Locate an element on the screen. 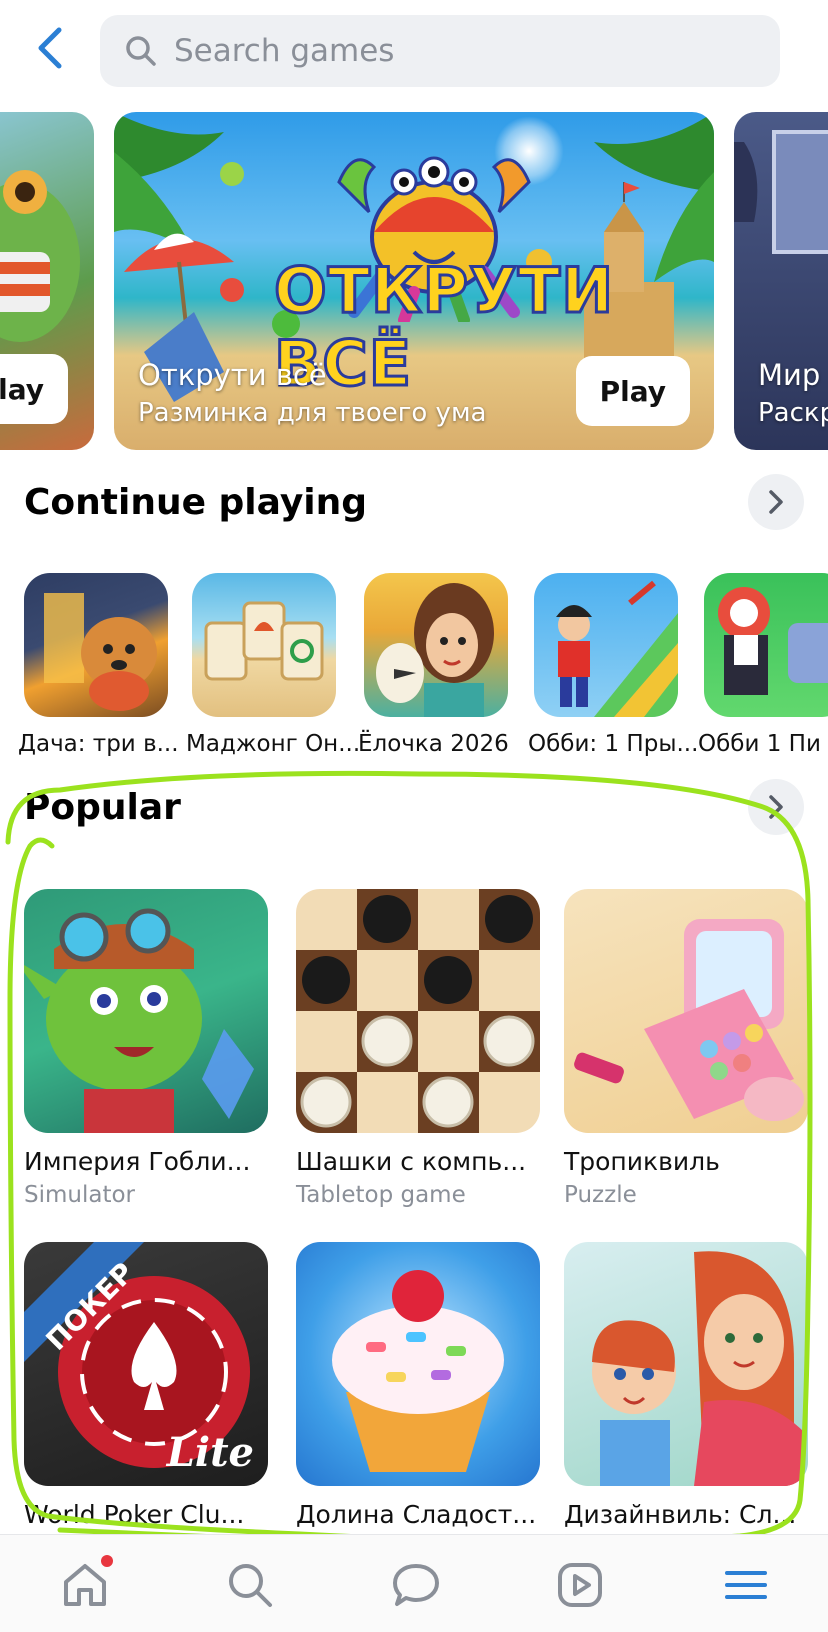 This screenshot has width=828, height=1632. game-icon-checkers is located at coordinates (418, 1011).